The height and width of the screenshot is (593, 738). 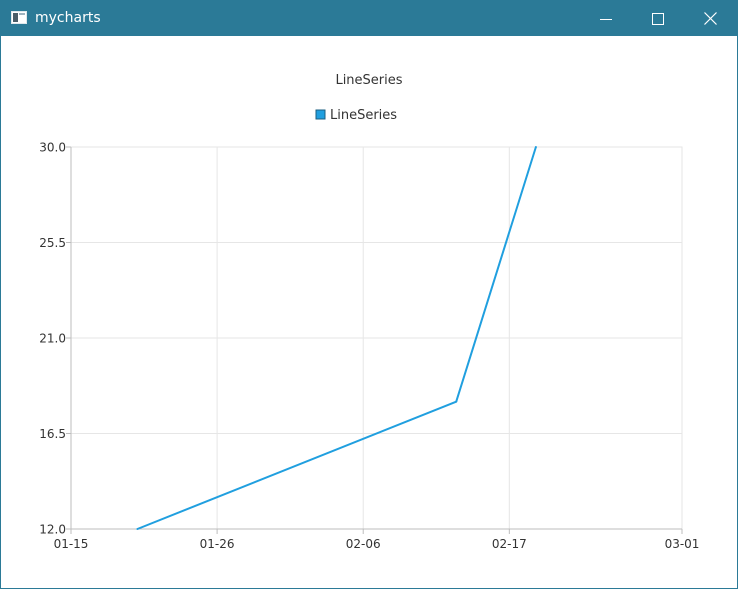 What do you see at coordinates (363, 115) in the screenshot?
I see `legend-label: LineSeries` at bounding box center [363, 115].